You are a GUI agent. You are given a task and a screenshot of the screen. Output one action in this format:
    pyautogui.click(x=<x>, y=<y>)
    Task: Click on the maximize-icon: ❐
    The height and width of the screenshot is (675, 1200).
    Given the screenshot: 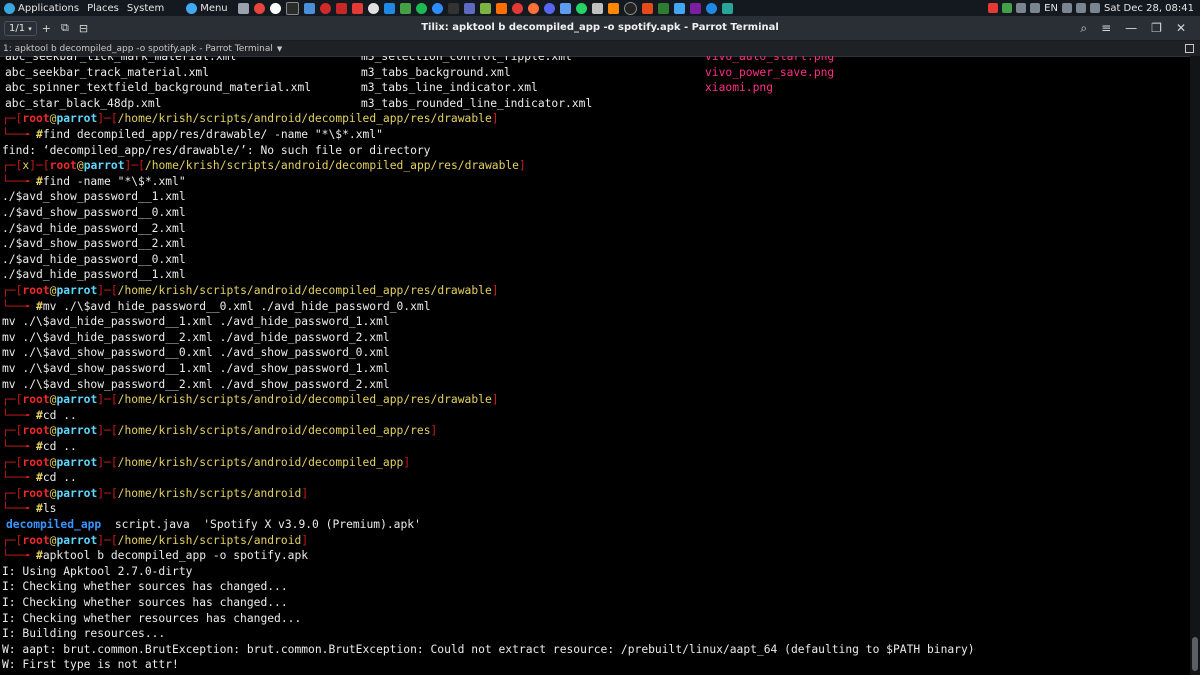 What is the action you would take?
    pyautogui.click(x=1156, y=28)
    